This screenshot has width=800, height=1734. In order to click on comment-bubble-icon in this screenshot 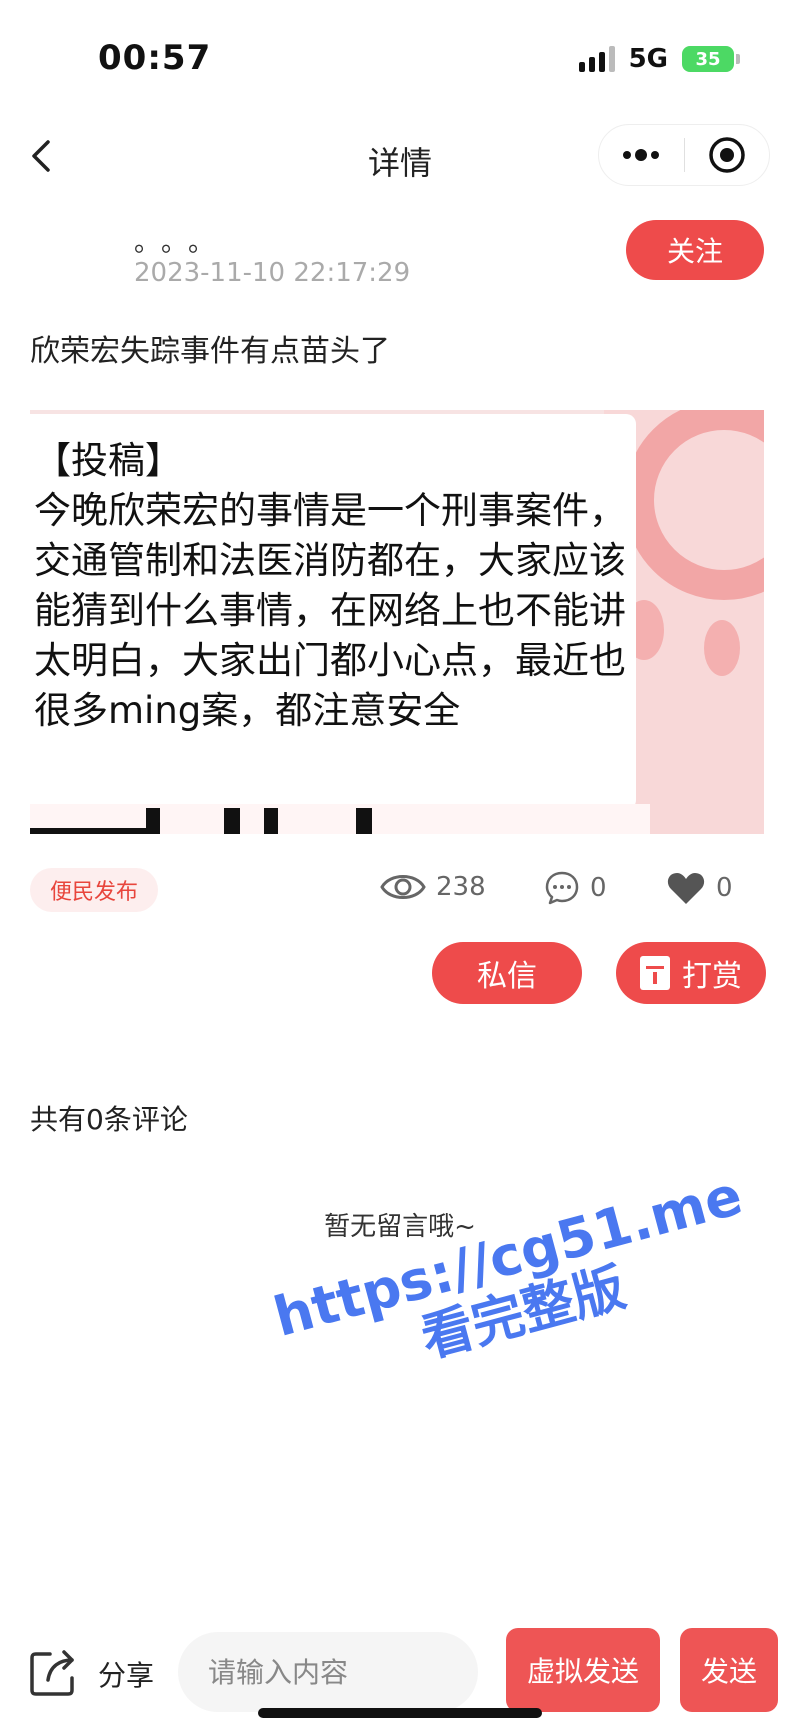, I will do `click(562, 888)`.